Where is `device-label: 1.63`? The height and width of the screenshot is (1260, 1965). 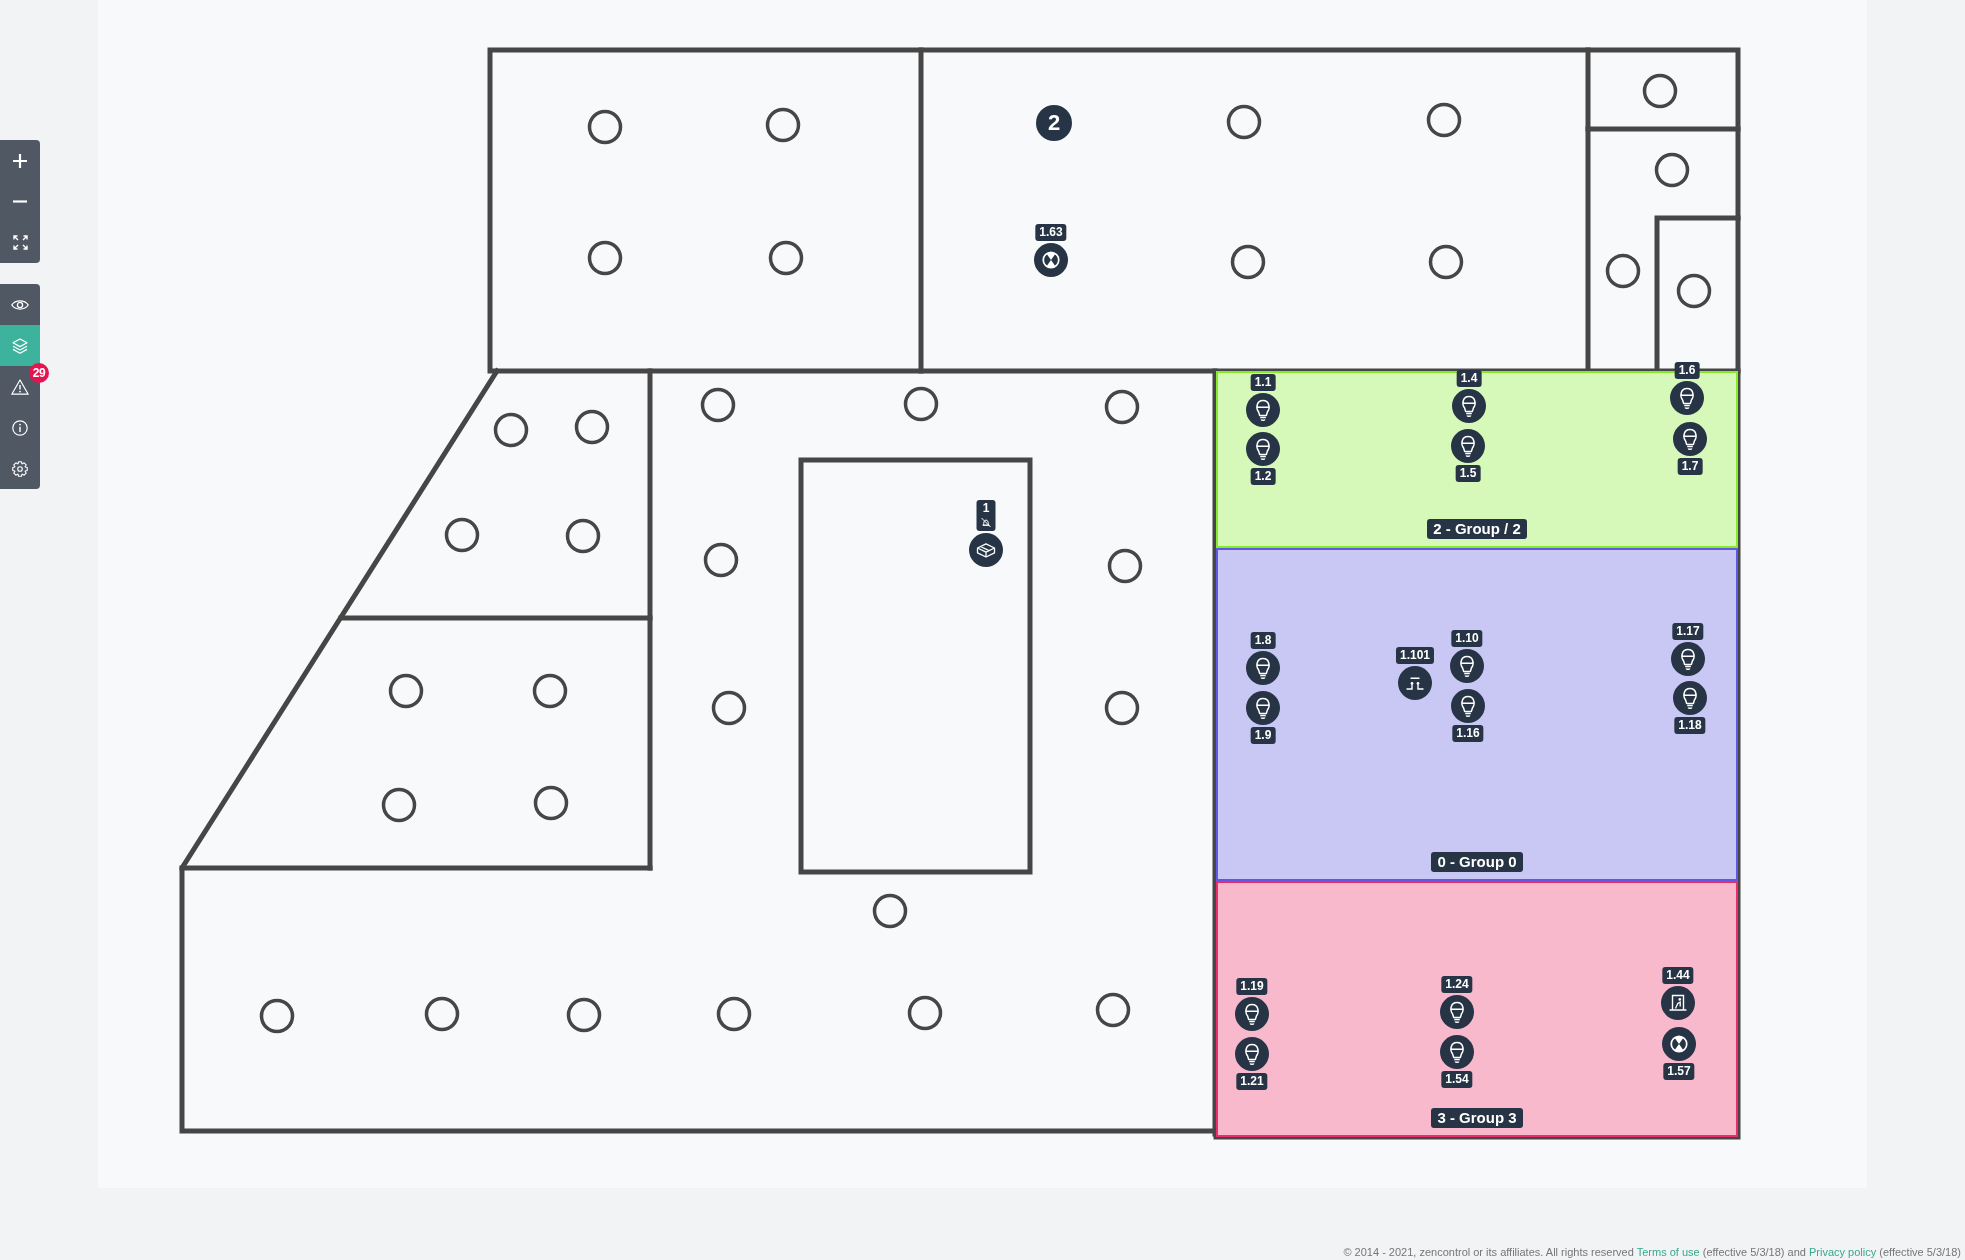
device-label: 1.63 is located at coordinates (1051, 232).